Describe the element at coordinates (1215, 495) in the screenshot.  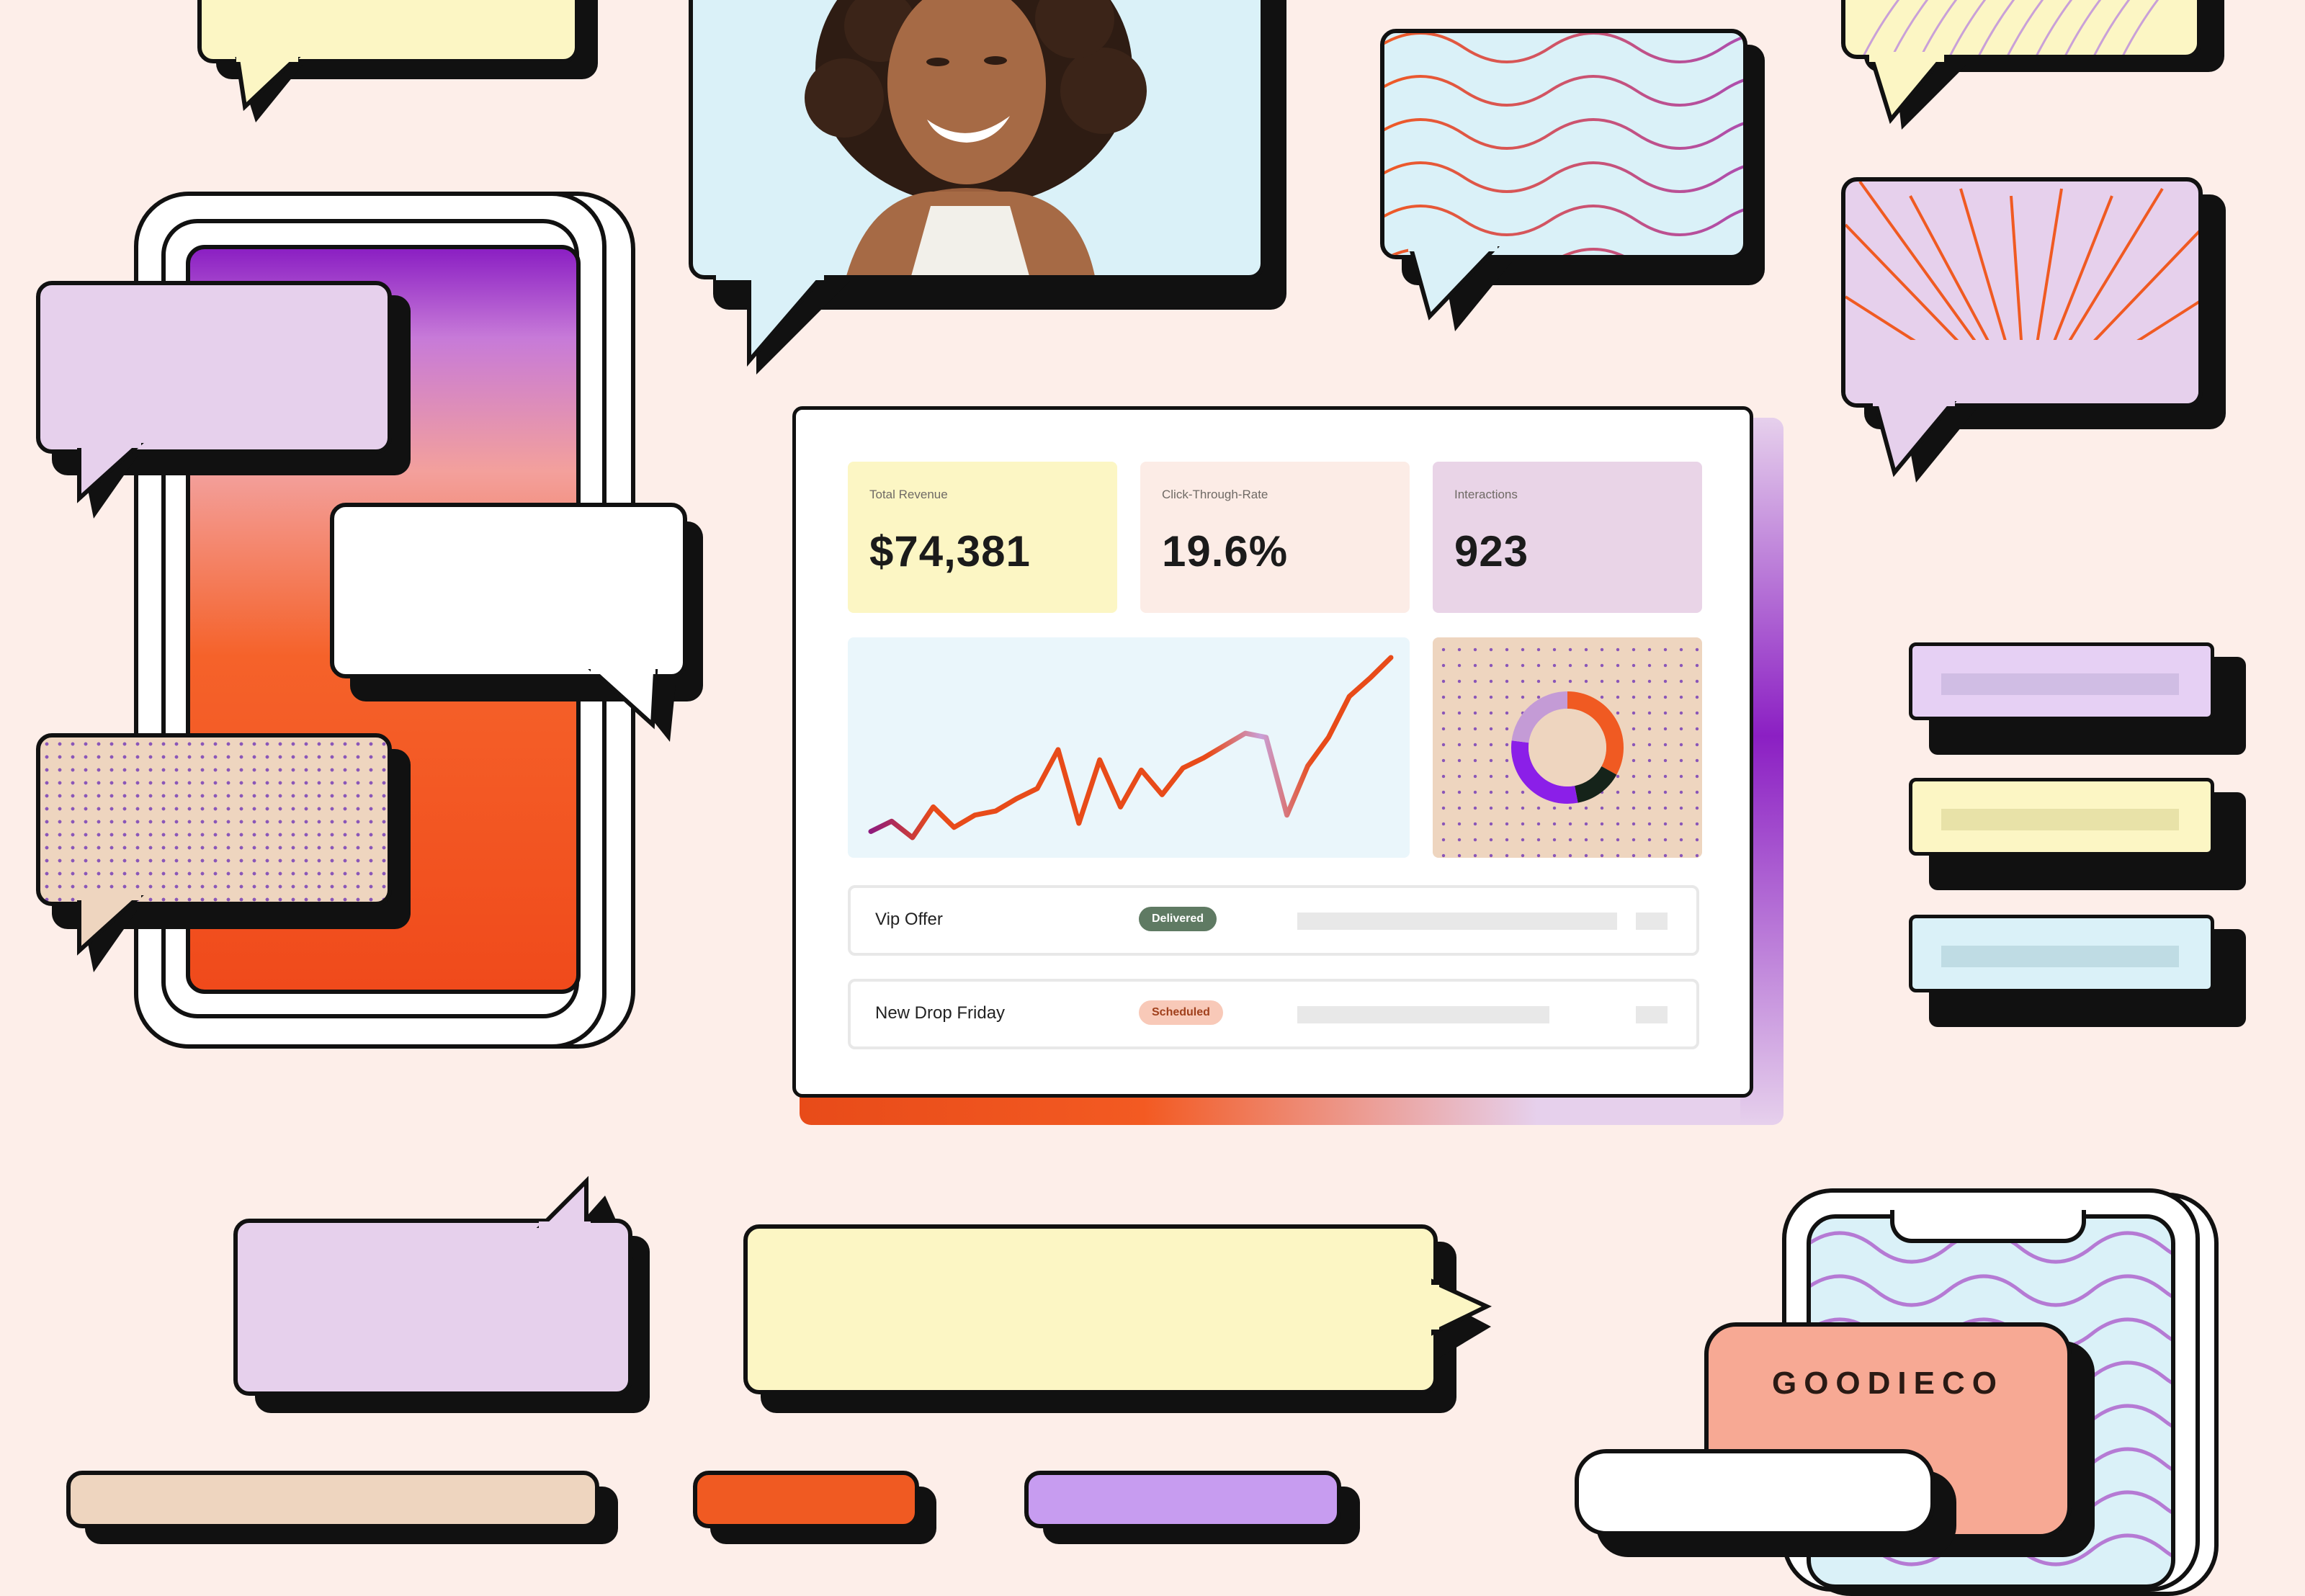
I see `stat-label: Click-Through-Rate` at that location.